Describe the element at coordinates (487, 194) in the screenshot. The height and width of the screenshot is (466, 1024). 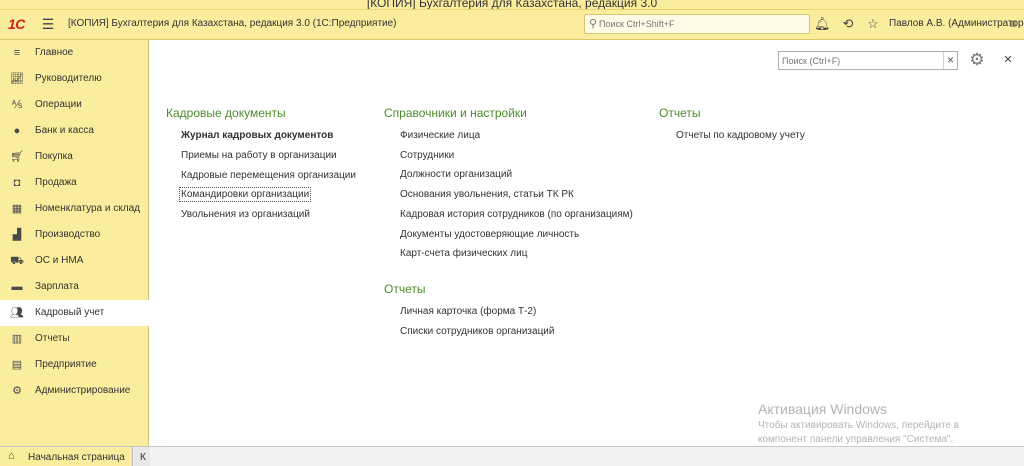
I see `link-dismissal-grounds: Основания увольнения, статьи ТК РК` at that location.